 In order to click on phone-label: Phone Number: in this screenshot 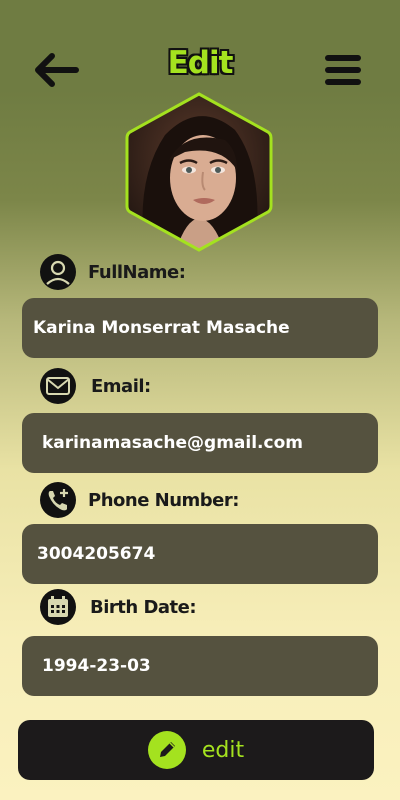, I will do `click(163, 500)`.